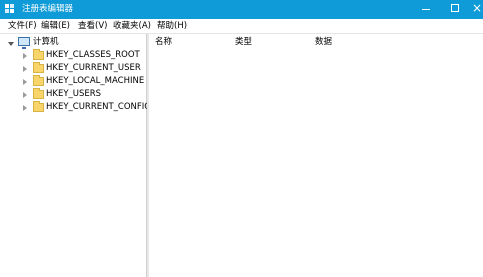 Image resolution: width=483 pixels, height=277 pixels. Describe the element at coordinates (132, 26) in the screenshot. I see `menu-favorites: 收藏夹(A)` at that location.